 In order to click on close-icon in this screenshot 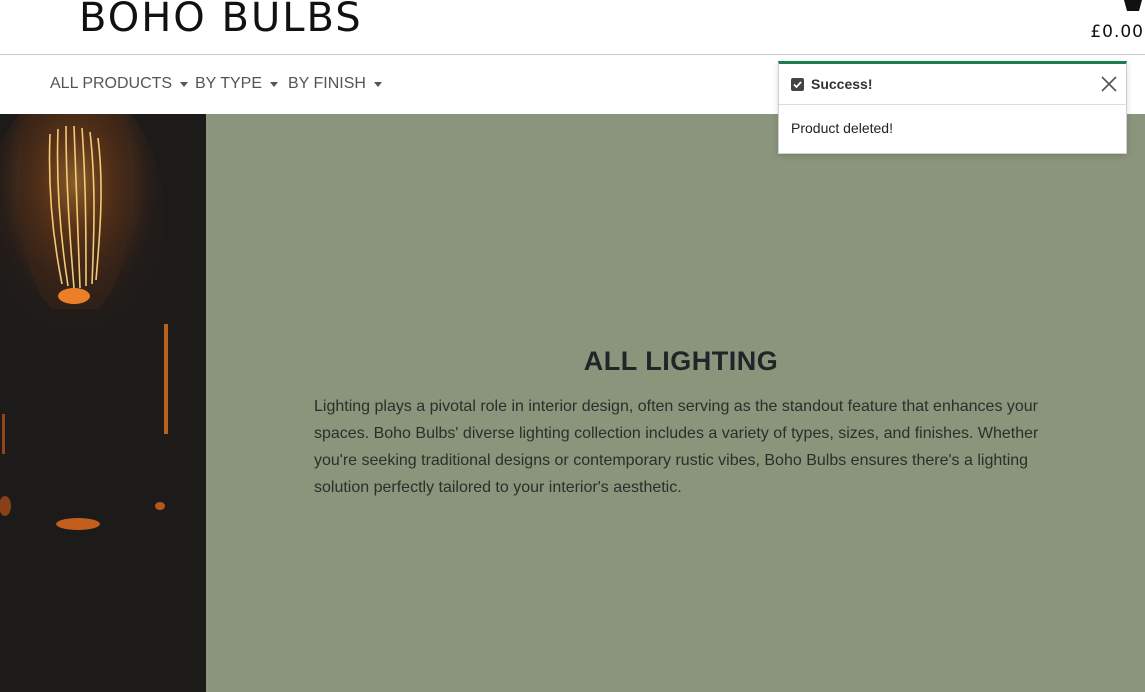, I will do `click(1109, 84)`.